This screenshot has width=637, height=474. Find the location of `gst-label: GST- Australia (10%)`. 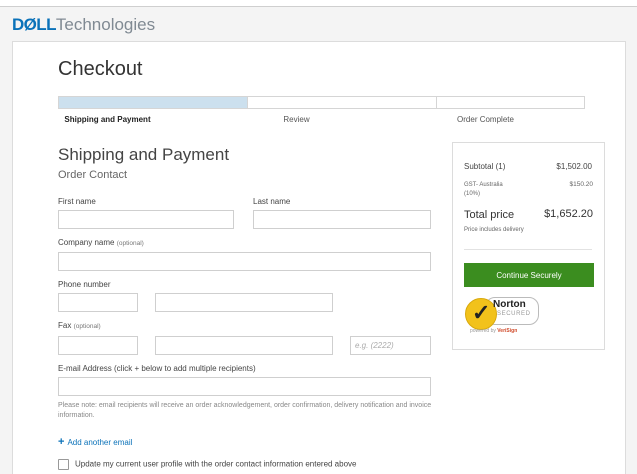

gst-label: GST- Australia (10%) is located at coordinates (483, 190).